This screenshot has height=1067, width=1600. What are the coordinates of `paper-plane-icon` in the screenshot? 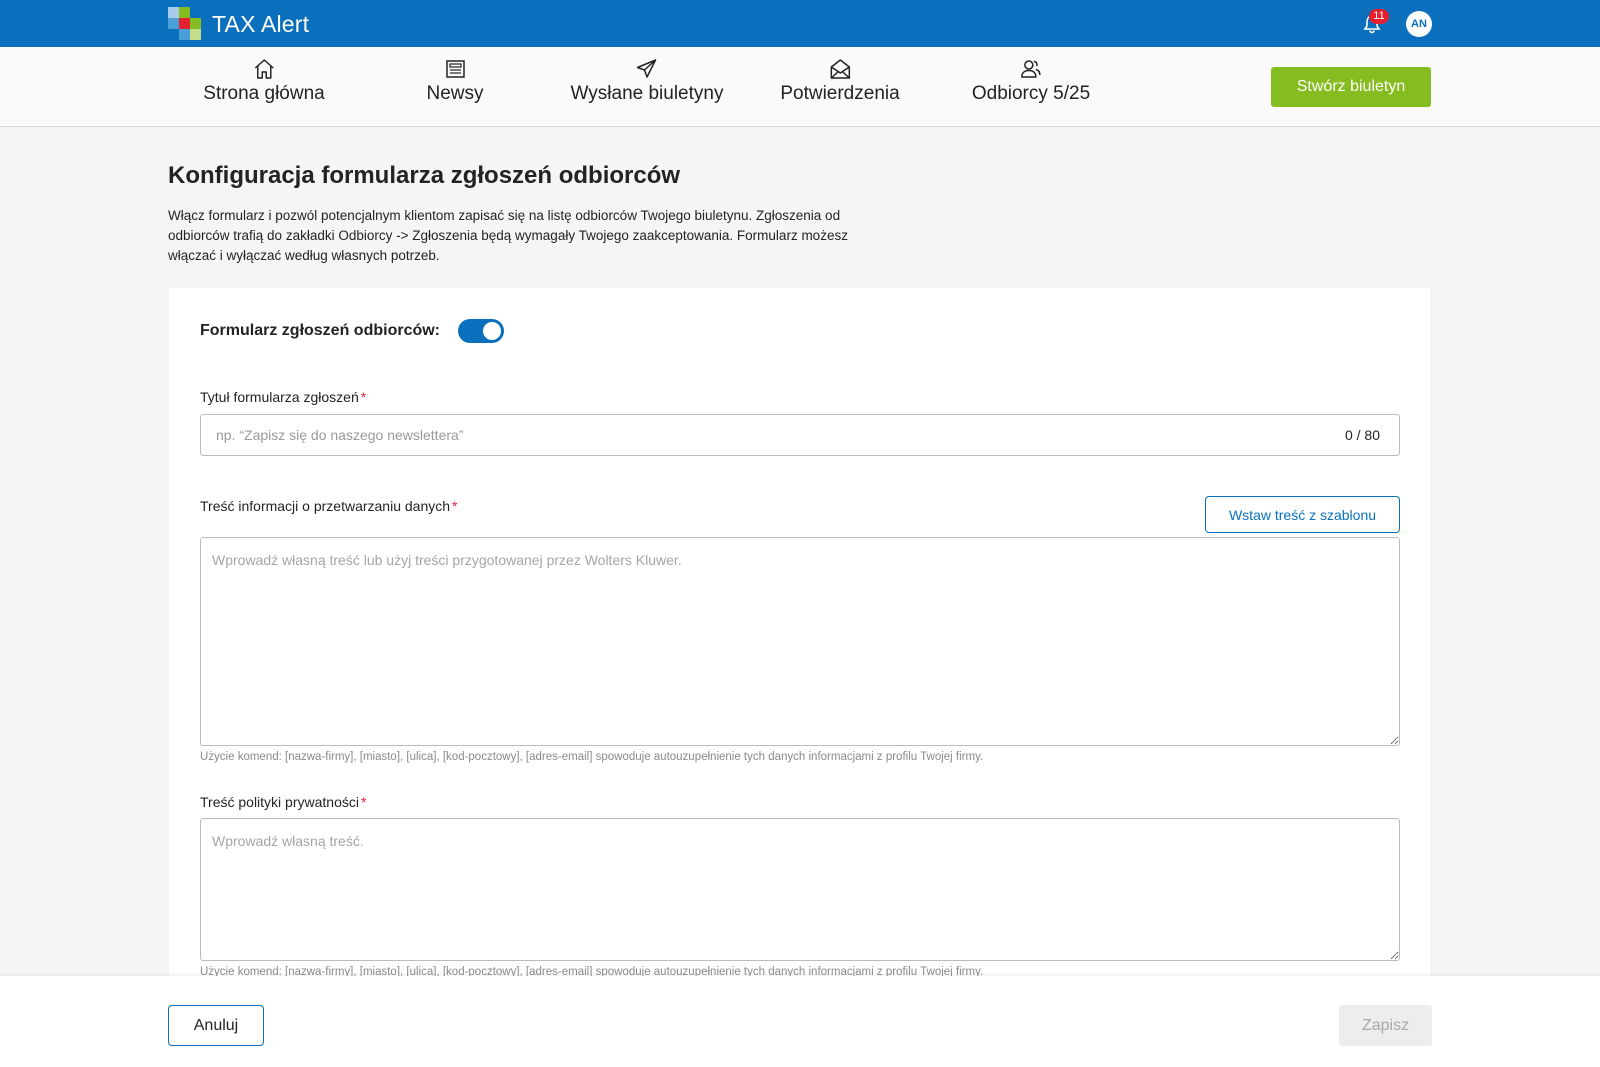 It's located at (647, 68).